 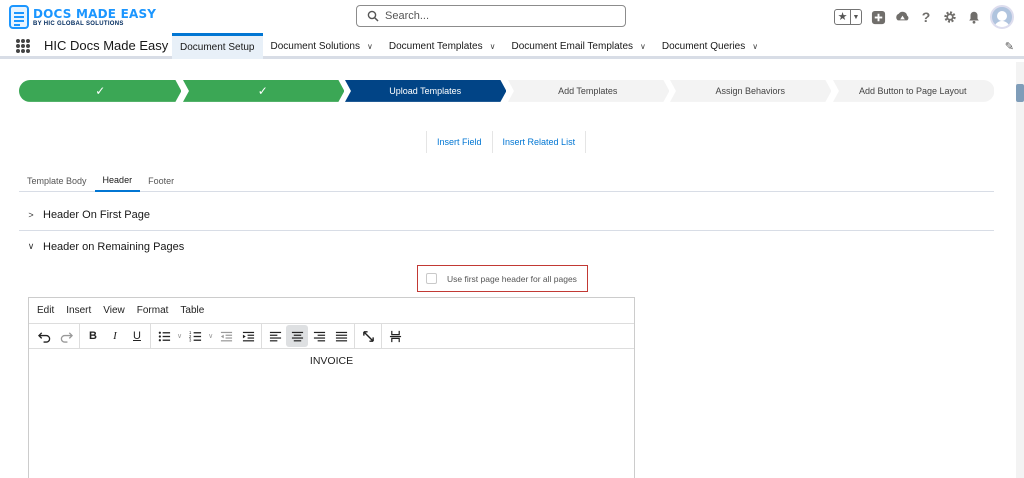 I want to click on favorites-button: ★ ▼, so click(x=848, y=17).